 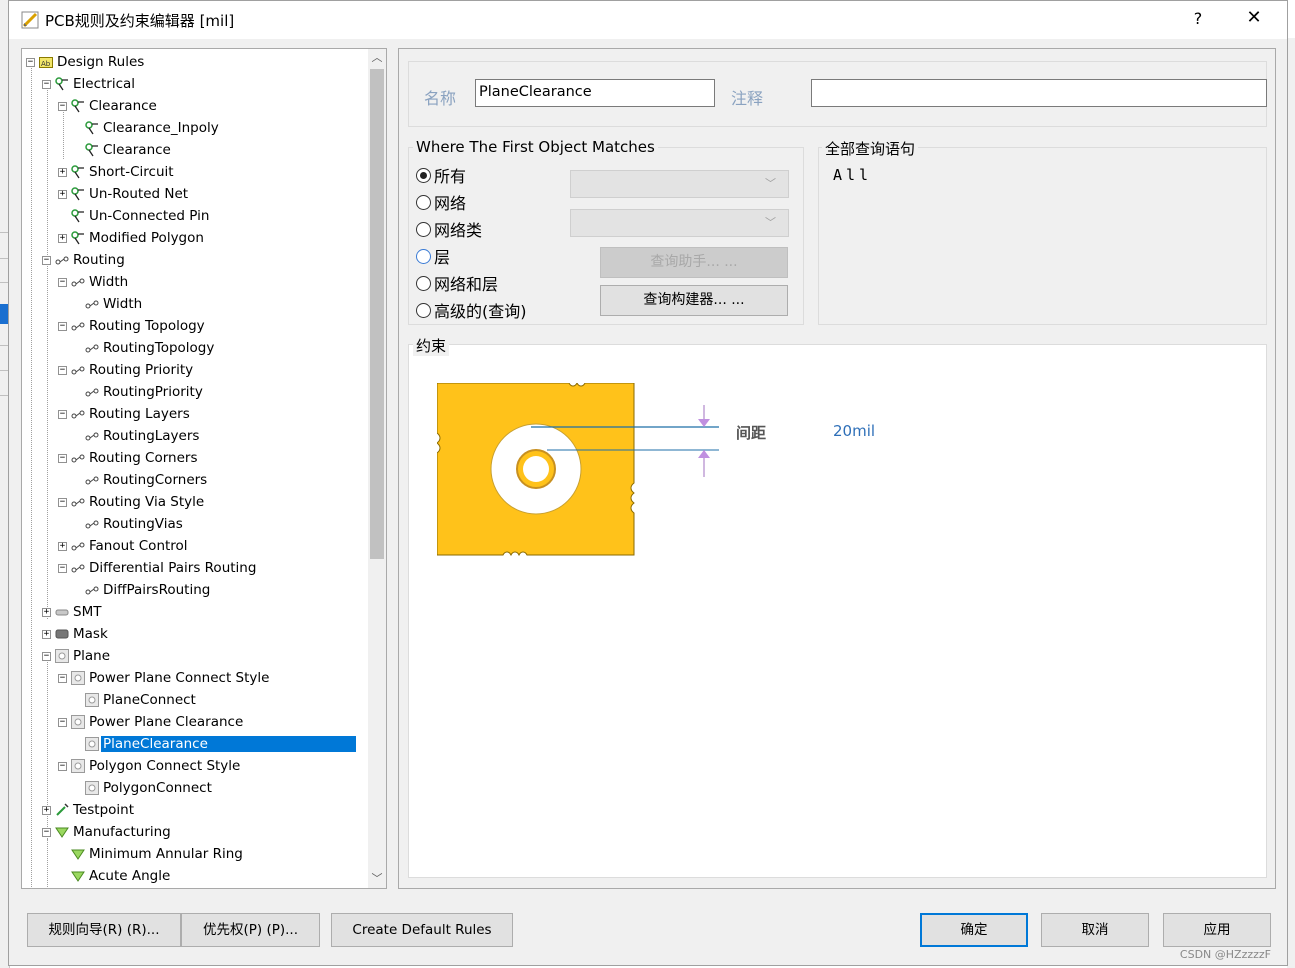 What do you see at coordinates (135, 700) in the screenshot?
I see `tree-item: PlaneConnect` at bounding box center [135, 700].